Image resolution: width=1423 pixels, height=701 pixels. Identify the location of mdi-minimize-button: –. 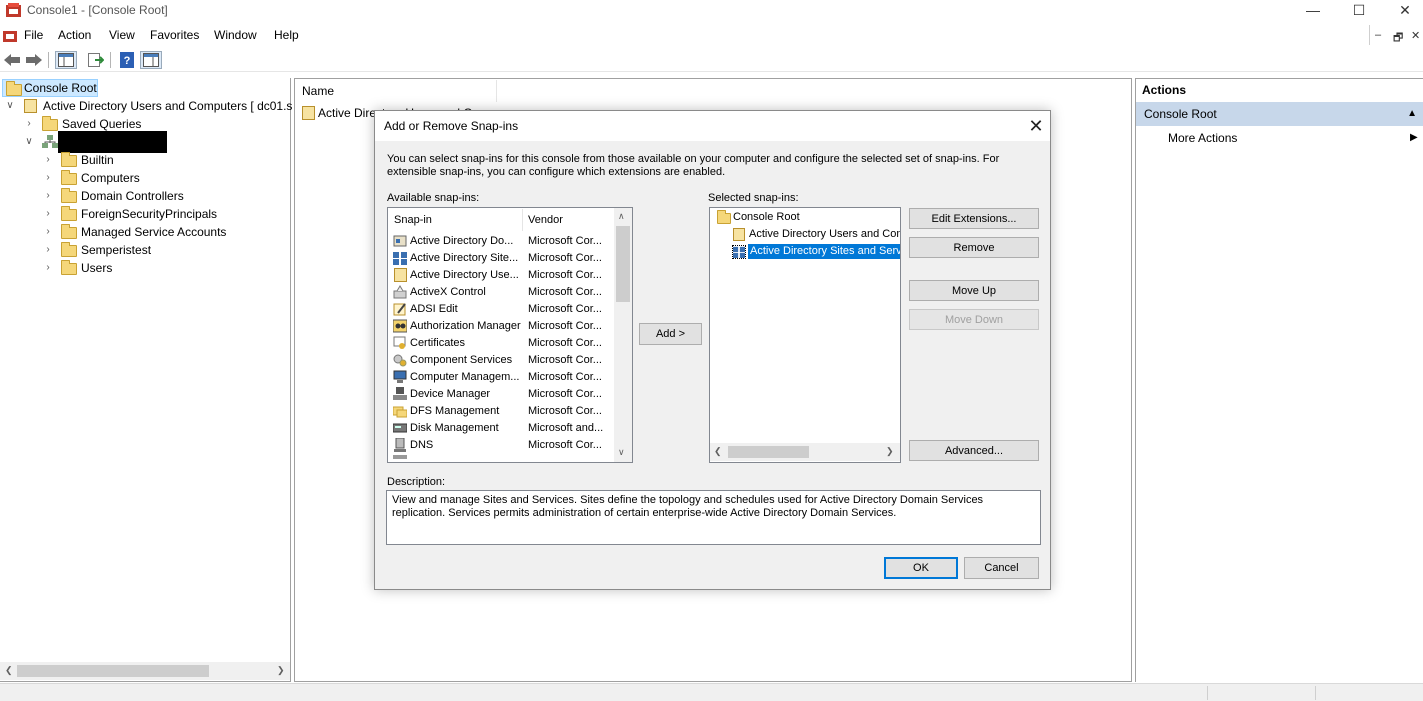
(1378, 35).